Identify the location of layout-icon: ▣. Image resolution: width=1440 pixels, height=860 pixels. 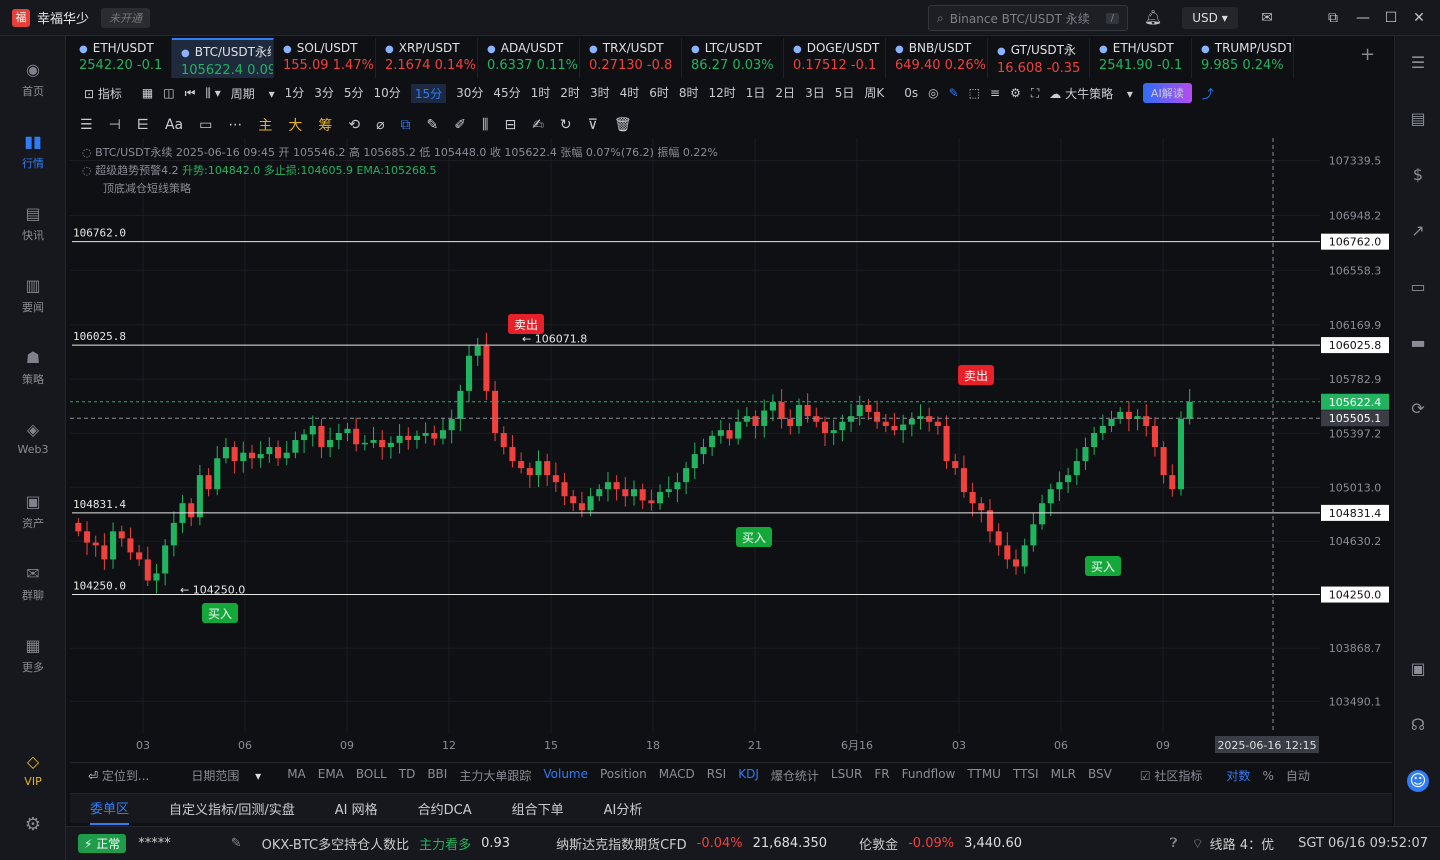
(1418, 669).